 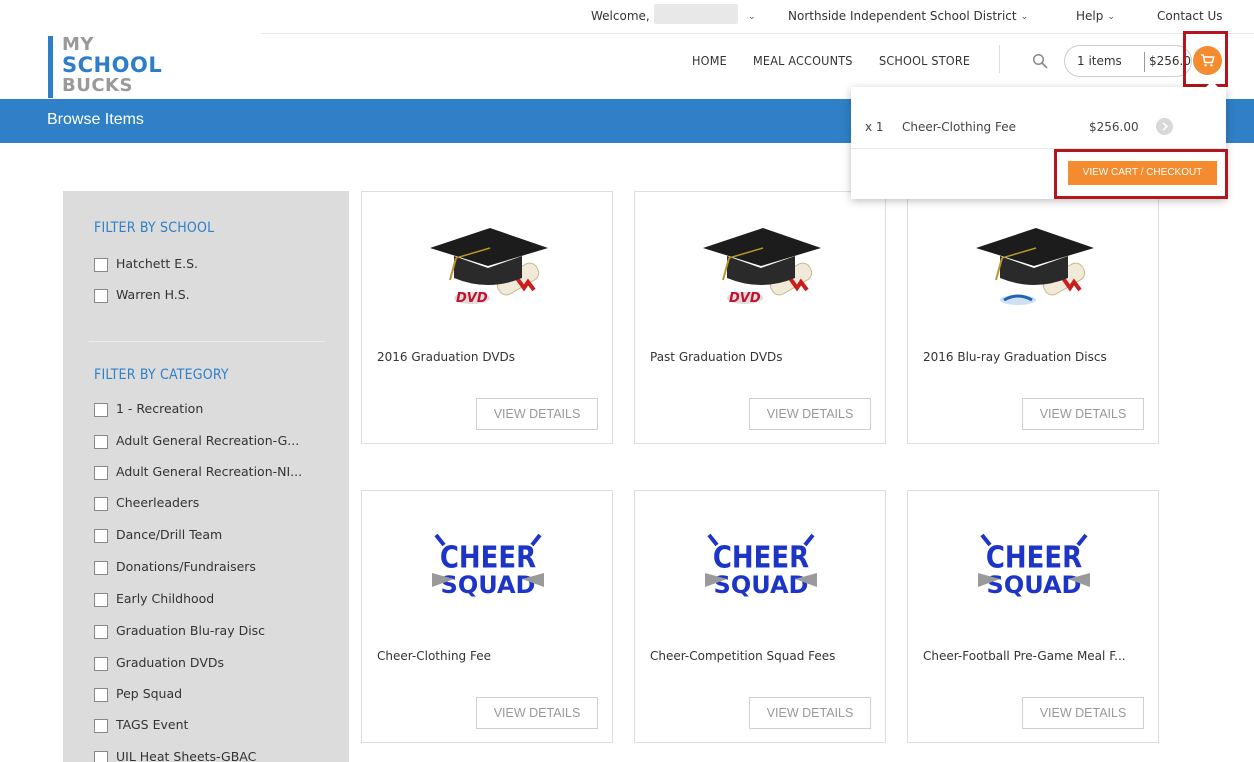 I want to click on product-name: Cheer-Clothing Fee, so click(x=434, y=656).